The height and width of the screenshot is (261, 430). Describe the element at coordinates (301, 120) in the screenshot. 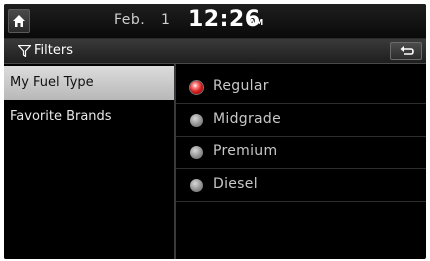

I see `fuel-option-midgrade: Midgrade` at that location.